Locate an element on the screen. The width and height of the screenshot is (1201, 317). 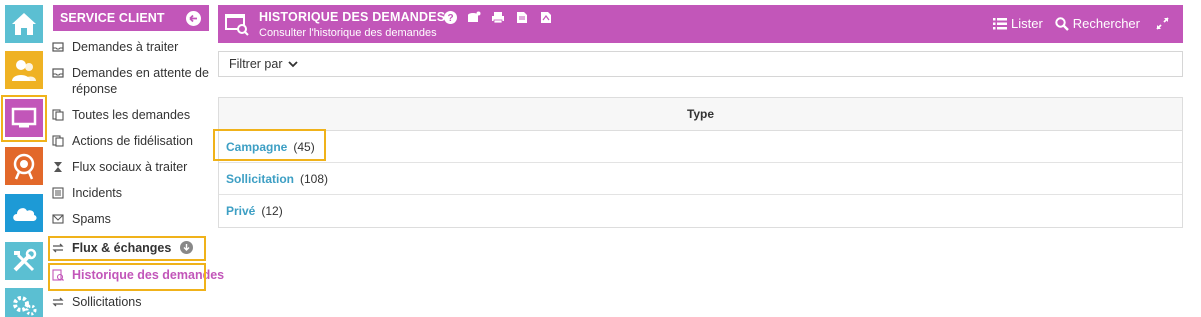
chevron-down-icon is located at coordinates (293, 63).